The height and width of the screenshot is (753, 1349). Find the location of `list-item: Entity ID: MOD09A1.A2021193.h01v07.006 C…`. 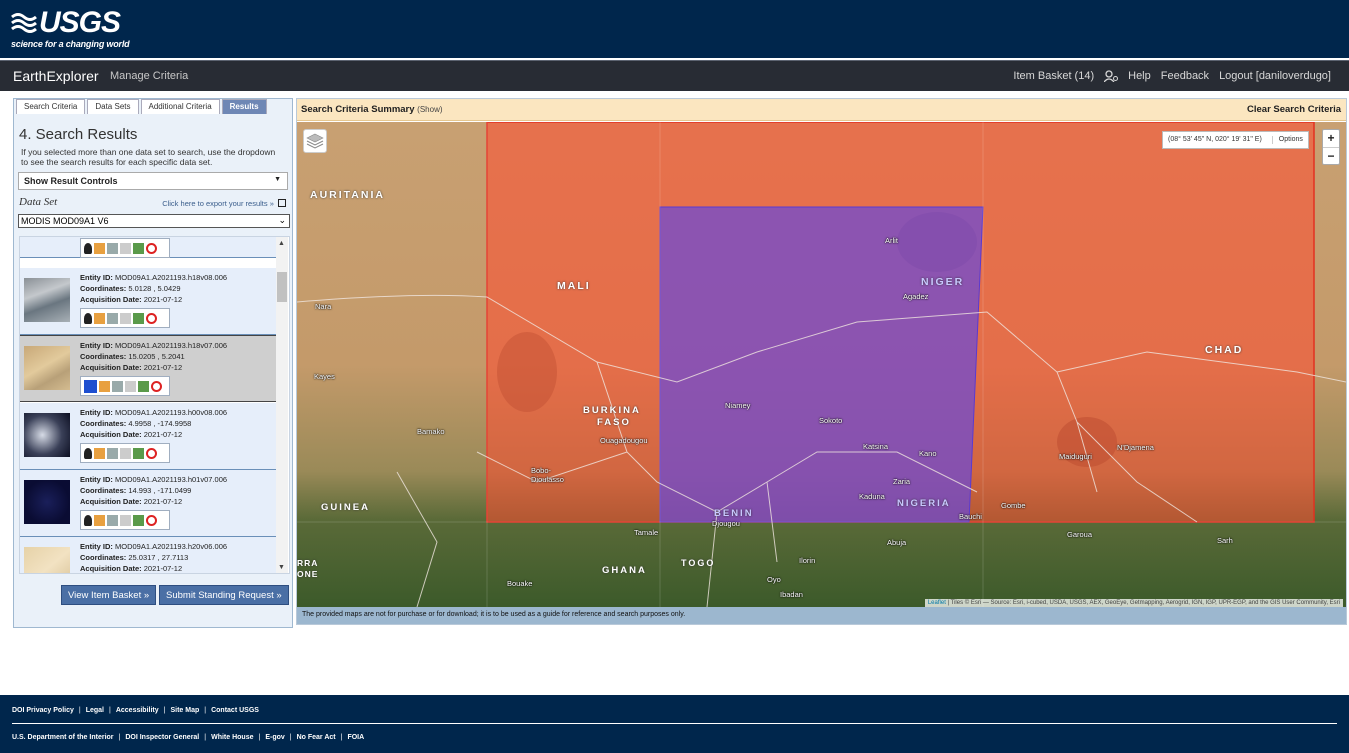

list-item: Entity ID: MOD09A1.A2021193.h01v07.006 C… is located at coordinates (148, 503).